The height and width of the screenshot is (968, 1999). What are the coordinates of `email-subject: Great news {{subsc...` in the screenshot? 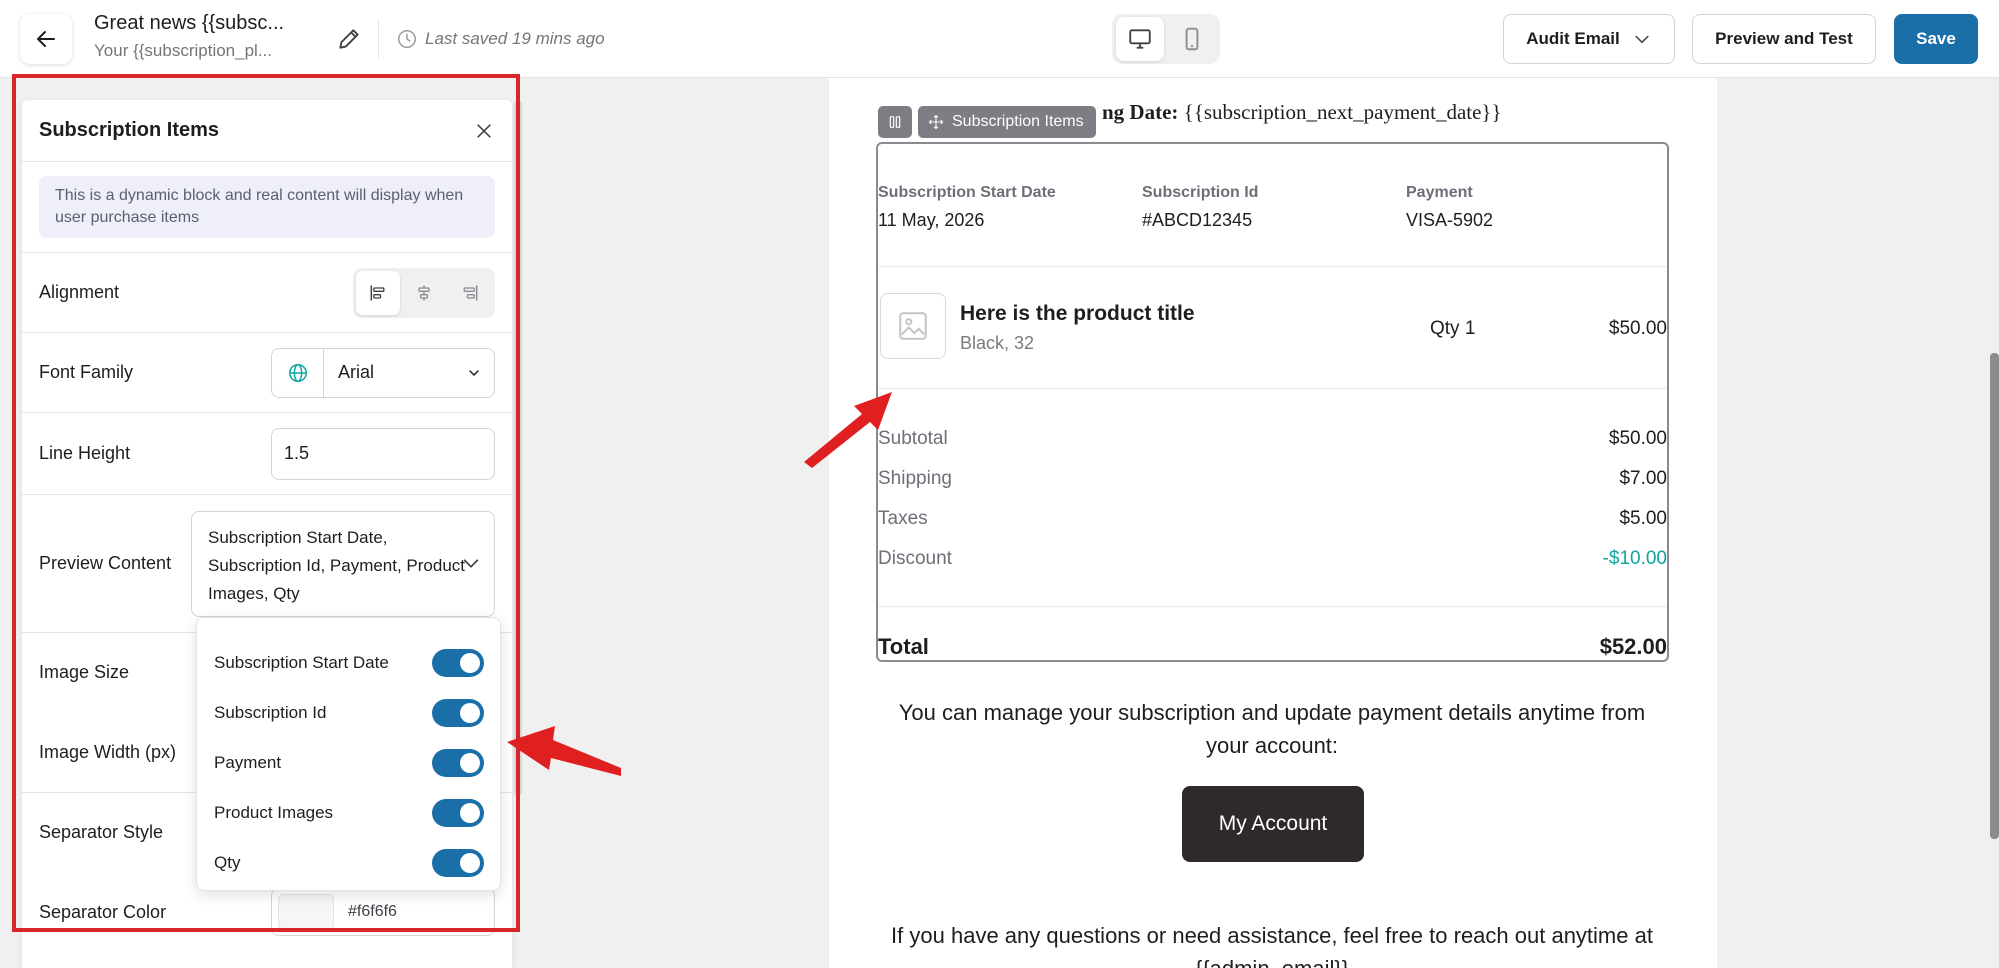 It's located at (199, 23).